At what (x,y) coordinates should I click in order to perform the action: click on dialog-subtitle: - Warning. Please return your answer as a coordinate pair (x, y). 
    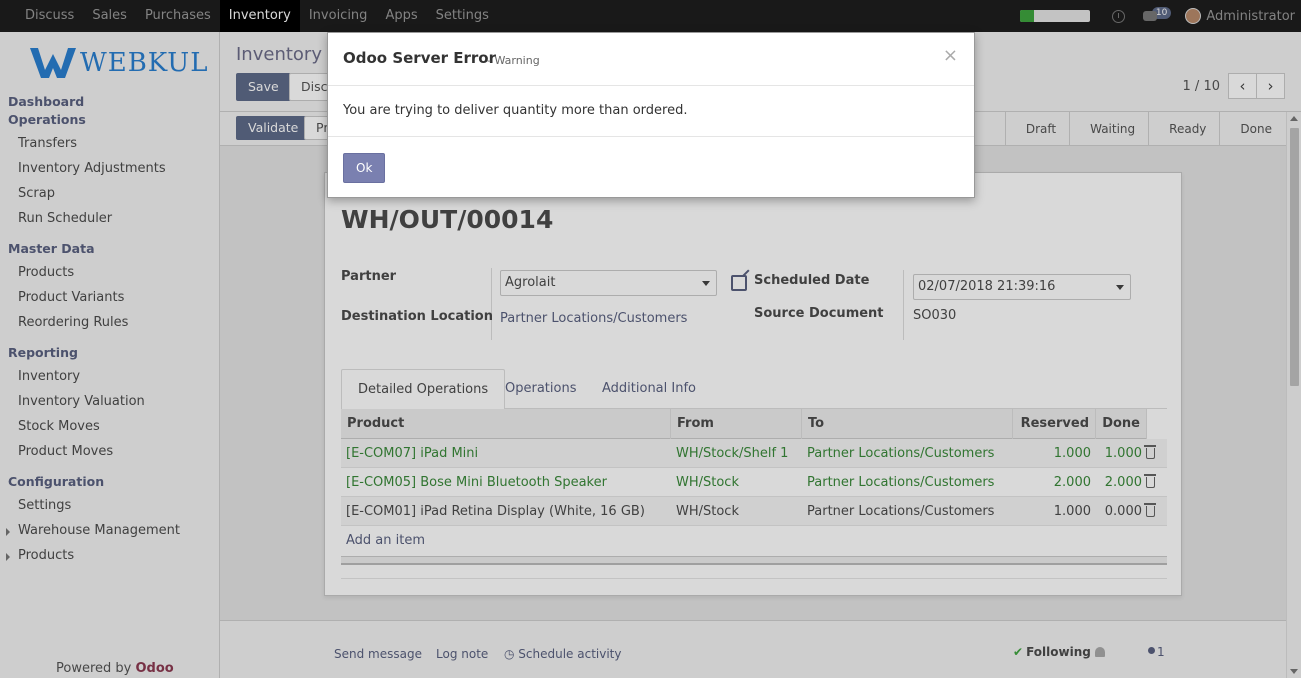
    Looking at the image, I should click on (513, 60).